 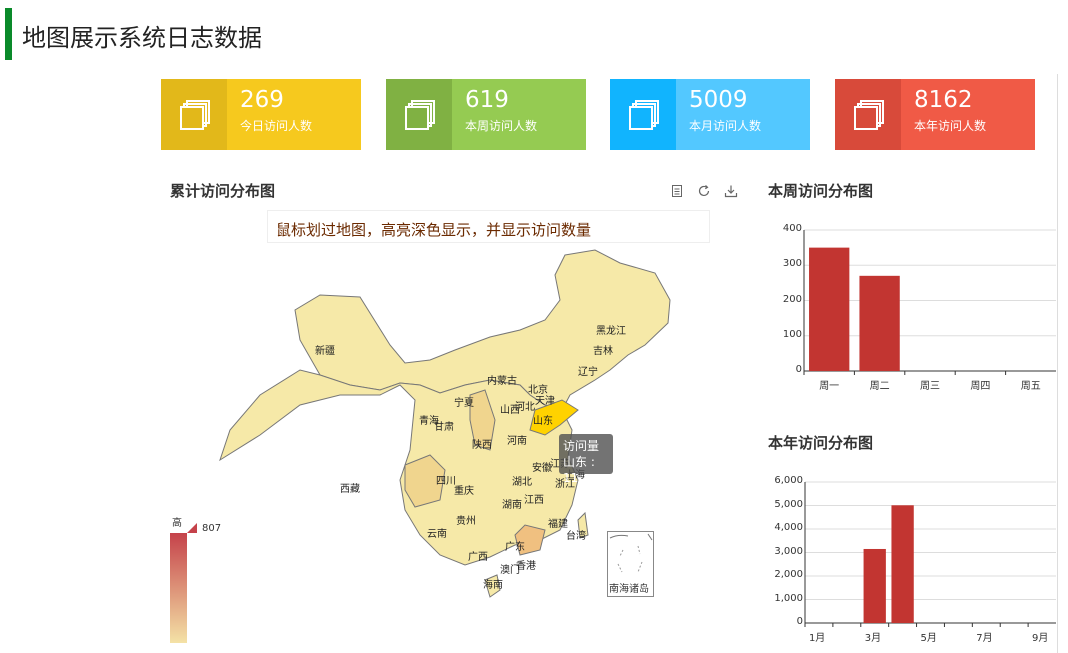 I want to click on visual-map-legend, so click(x=178, y=588).